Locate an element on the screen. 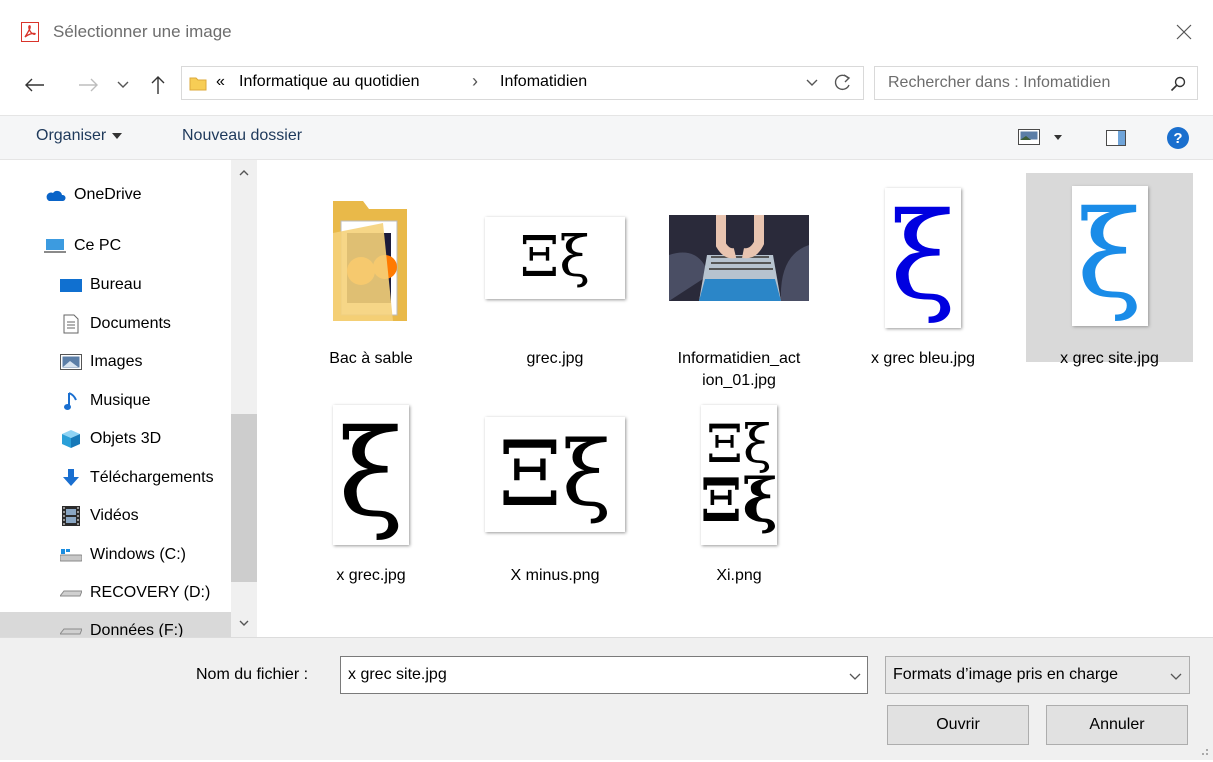  file-item-image: ξ x grec bleu.jpg is located at coordinates (923, 280).